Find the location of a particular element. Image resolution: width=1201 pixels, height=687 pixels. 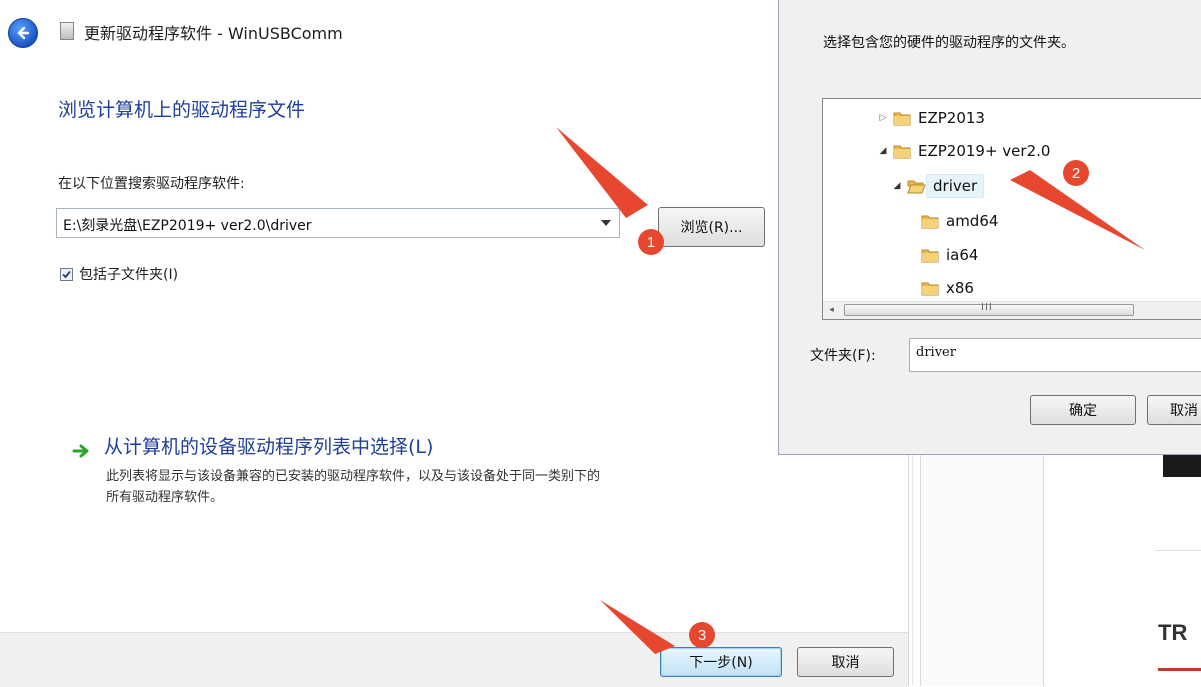

folder-name-value: driver is located at coordinates (936, 352).